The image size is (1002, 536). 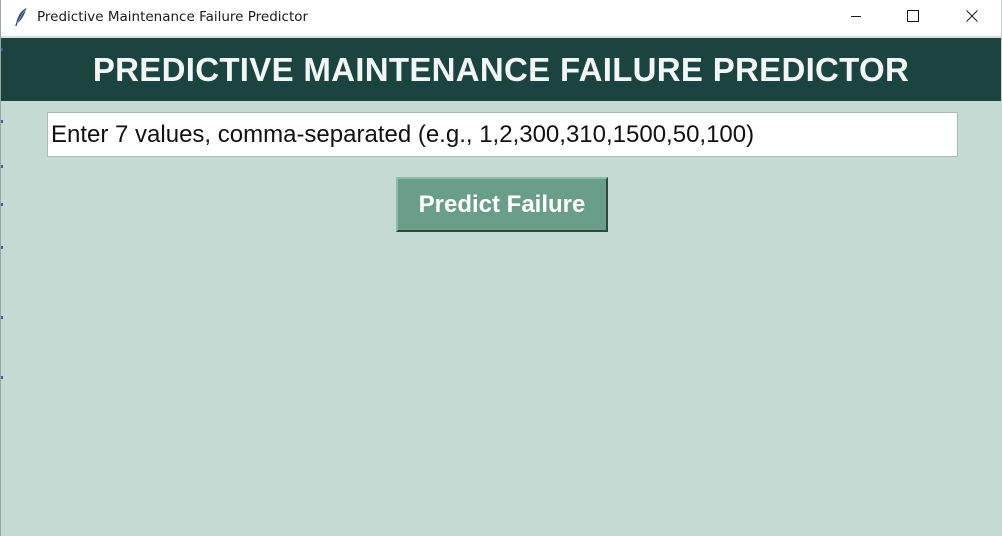 What do you see at coordinates (173, 17) in the screenshot?
I see `window-title: Predictive Maintenance Failure Predictor` at bounding box center [173, 17].